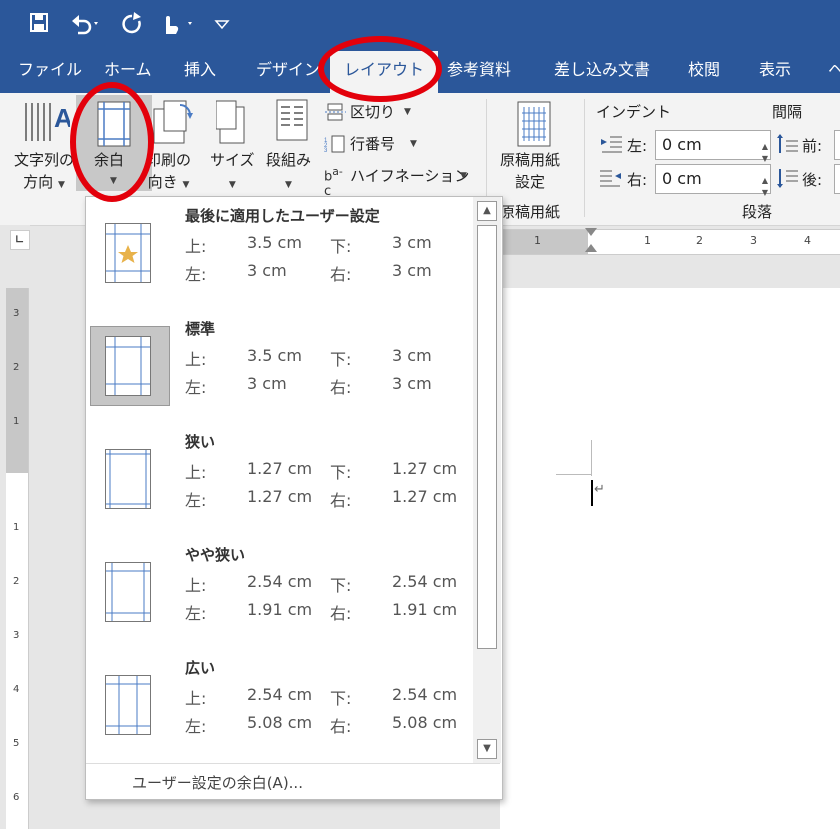  What do you see at coordinates (487, 437) in the screenshot?
I see `scroll-thumb` at bounding box center [487, 437].